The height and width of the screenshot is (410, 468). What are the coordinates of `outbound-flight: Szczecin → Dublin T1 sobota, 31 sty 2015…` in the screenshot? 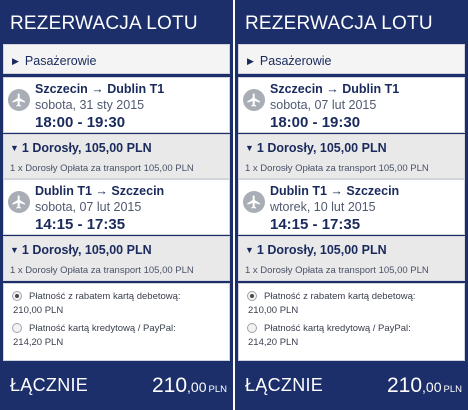 It's located at (116, 105).